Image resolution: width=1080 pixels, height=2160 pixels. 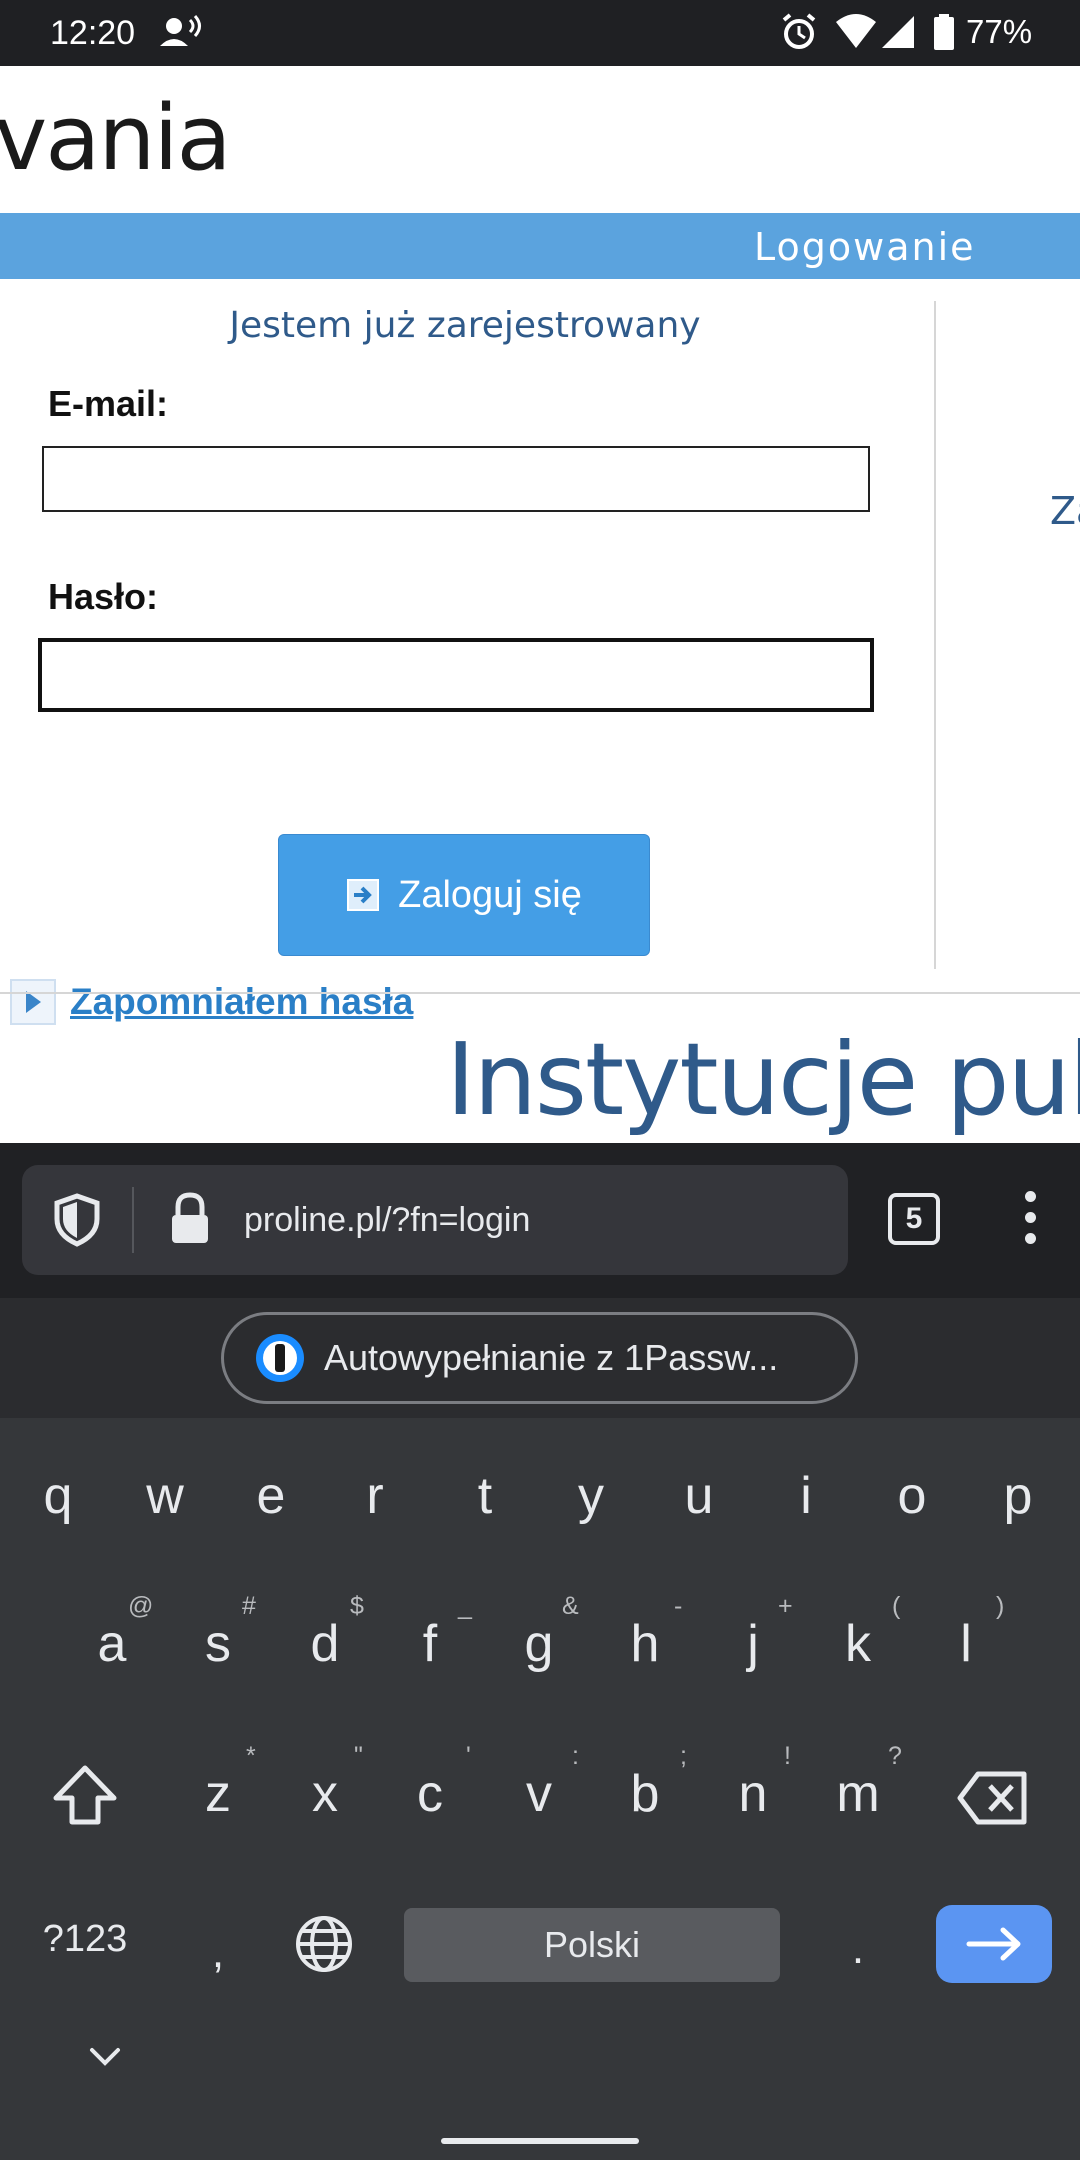 I want to click on key-g-hint: &, so click(x=570, y=1606).